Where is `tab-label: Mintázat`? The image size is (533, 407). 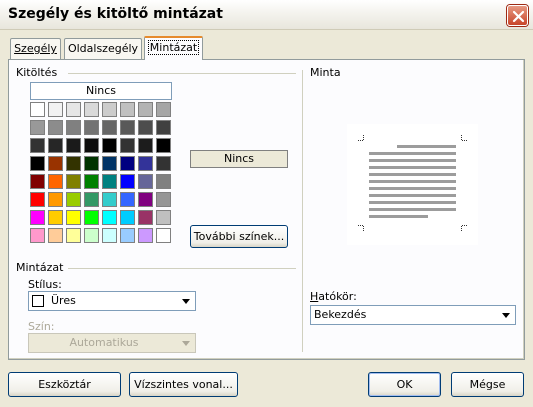
tab-label: Mintázat is located at coordinates (173, 47).